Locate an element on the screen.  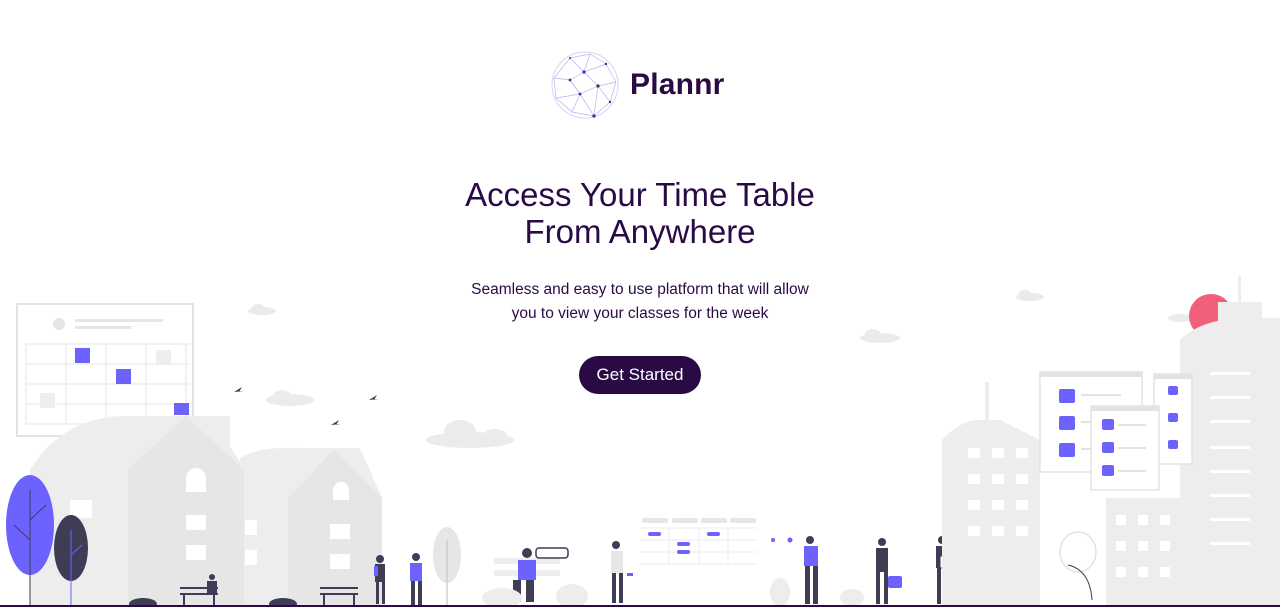
floating-app-windows is located at coordinates (1116, 431).